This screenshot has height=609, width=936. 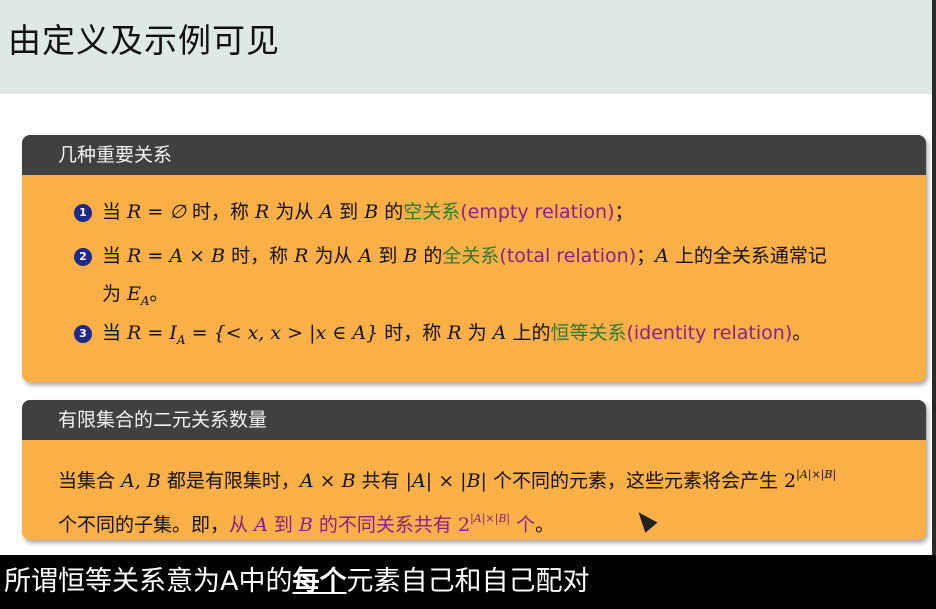 What do you see at coordinates (134, 294) in the screenshot?
I see `math-var: E` at bounding box center [134, 294].